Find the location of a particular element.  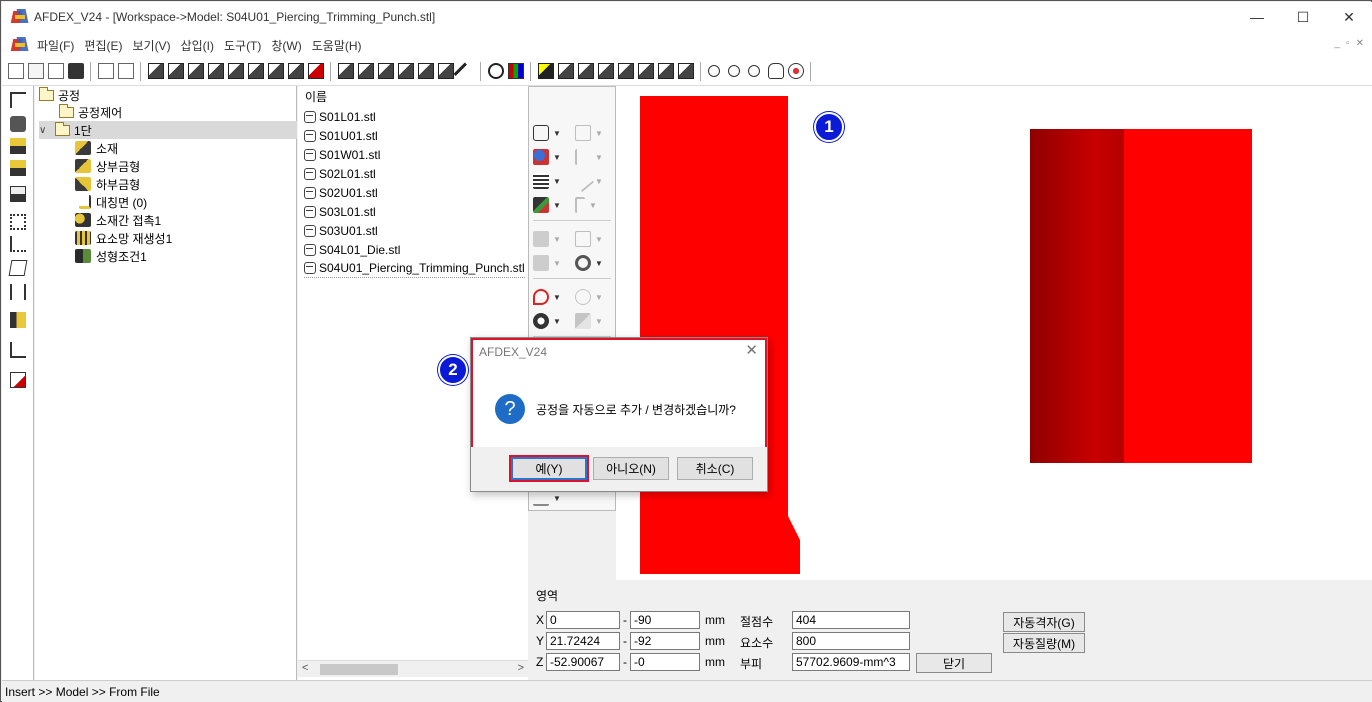

disabled-tool-2: ▼ is located at coordinates (593, 157).